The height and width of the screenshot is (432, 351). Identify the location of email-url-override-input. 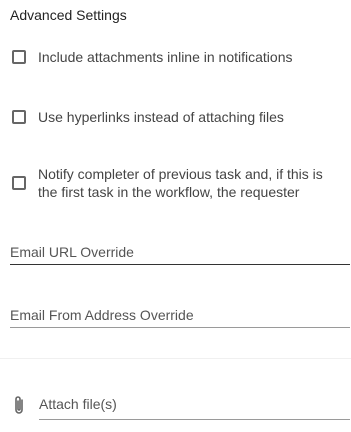
(180, 252).